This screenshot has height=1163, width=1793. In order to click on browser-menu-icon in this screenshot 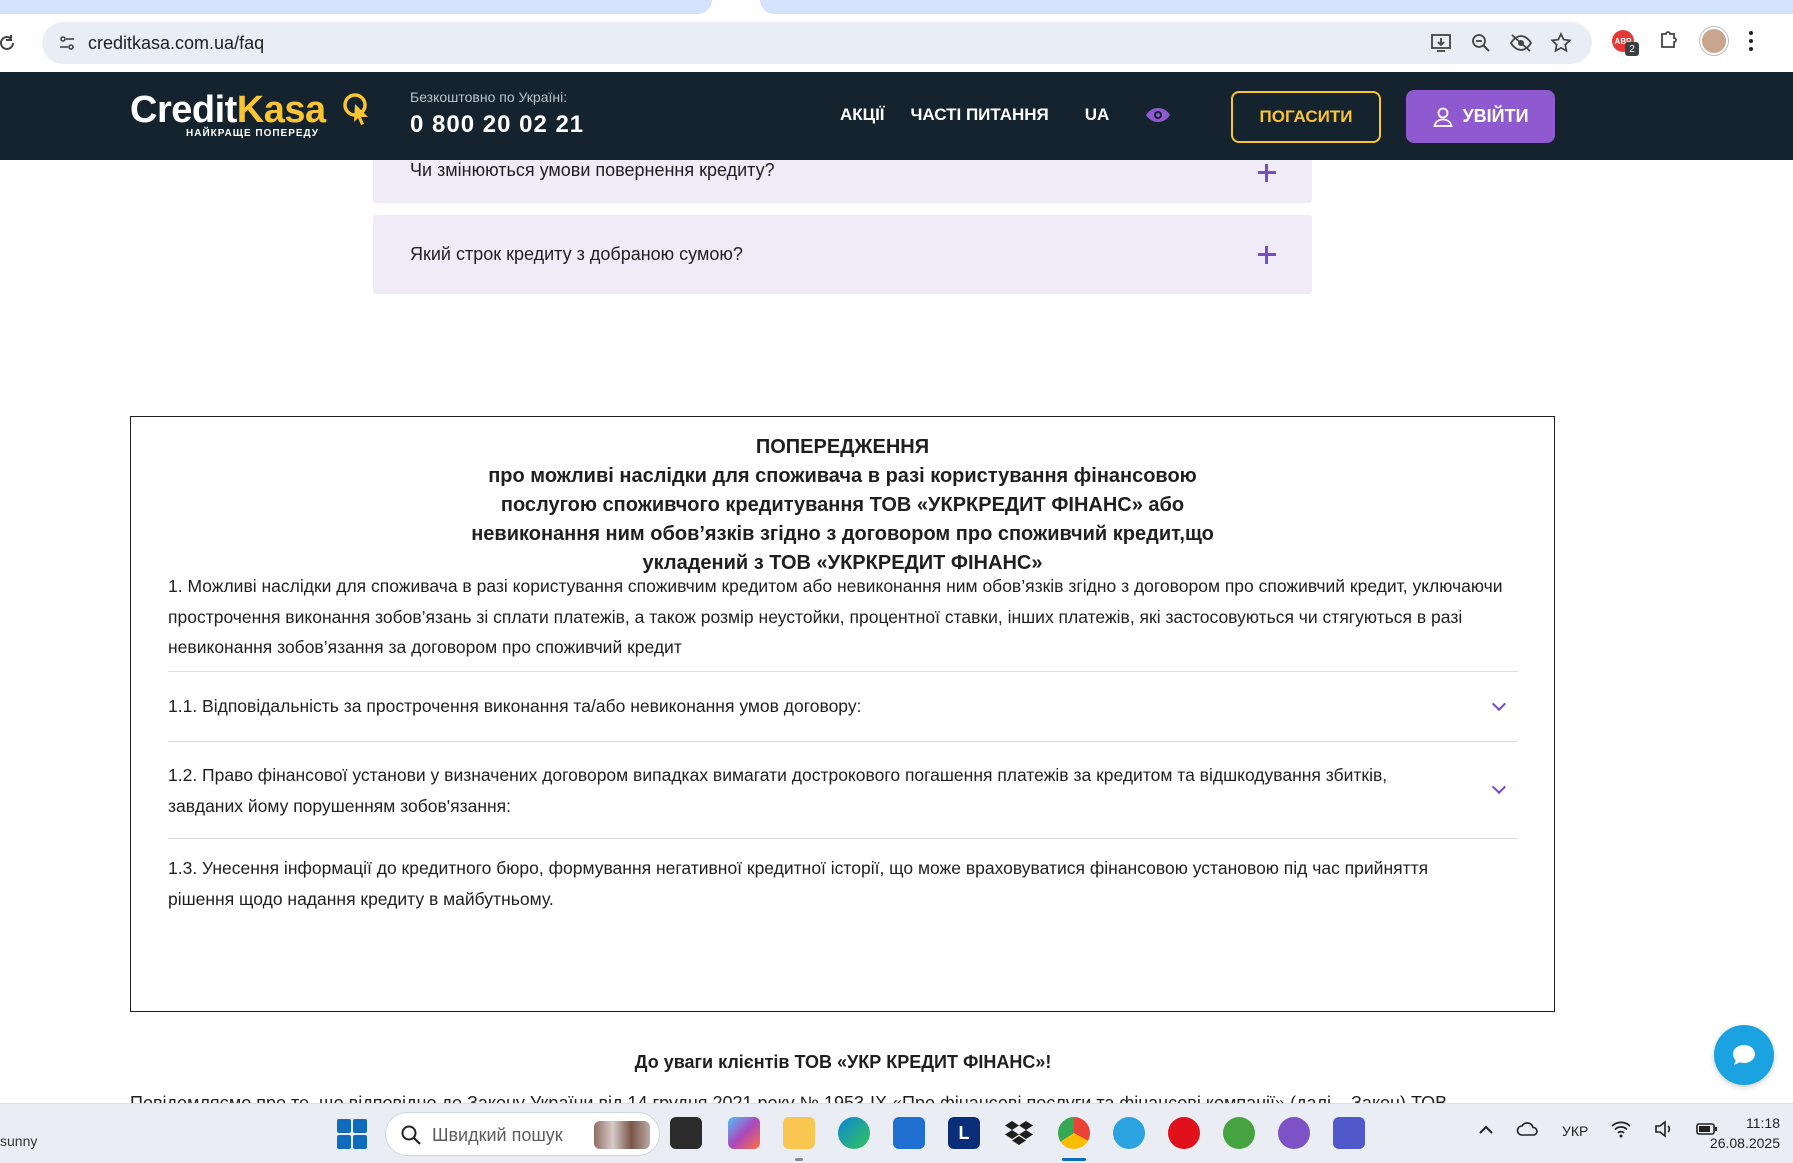, I will do `click(1751, 41)`.